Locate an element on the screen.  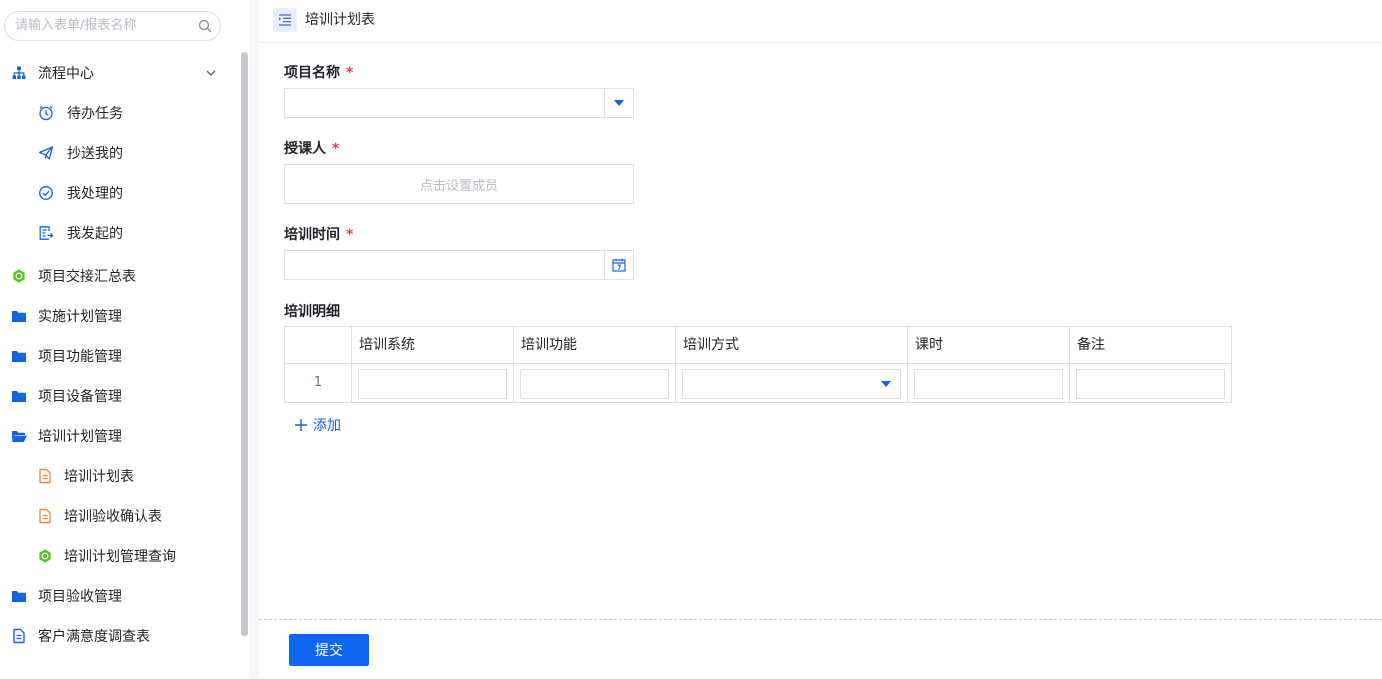
sidebar-item-project-function: 项目功能管理 is located at coordinates (118, 356).